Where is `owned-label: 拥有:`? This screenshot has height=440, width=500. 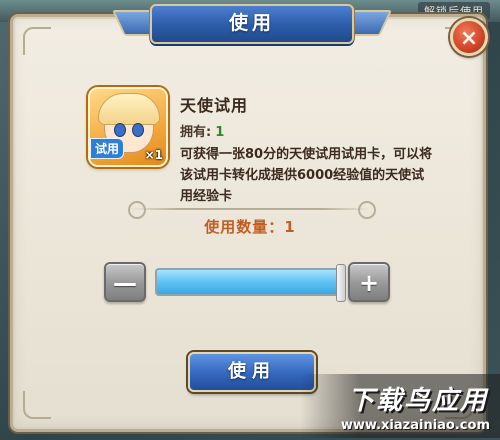
owned-label: 拥有: is located at coordinates (196, 132).